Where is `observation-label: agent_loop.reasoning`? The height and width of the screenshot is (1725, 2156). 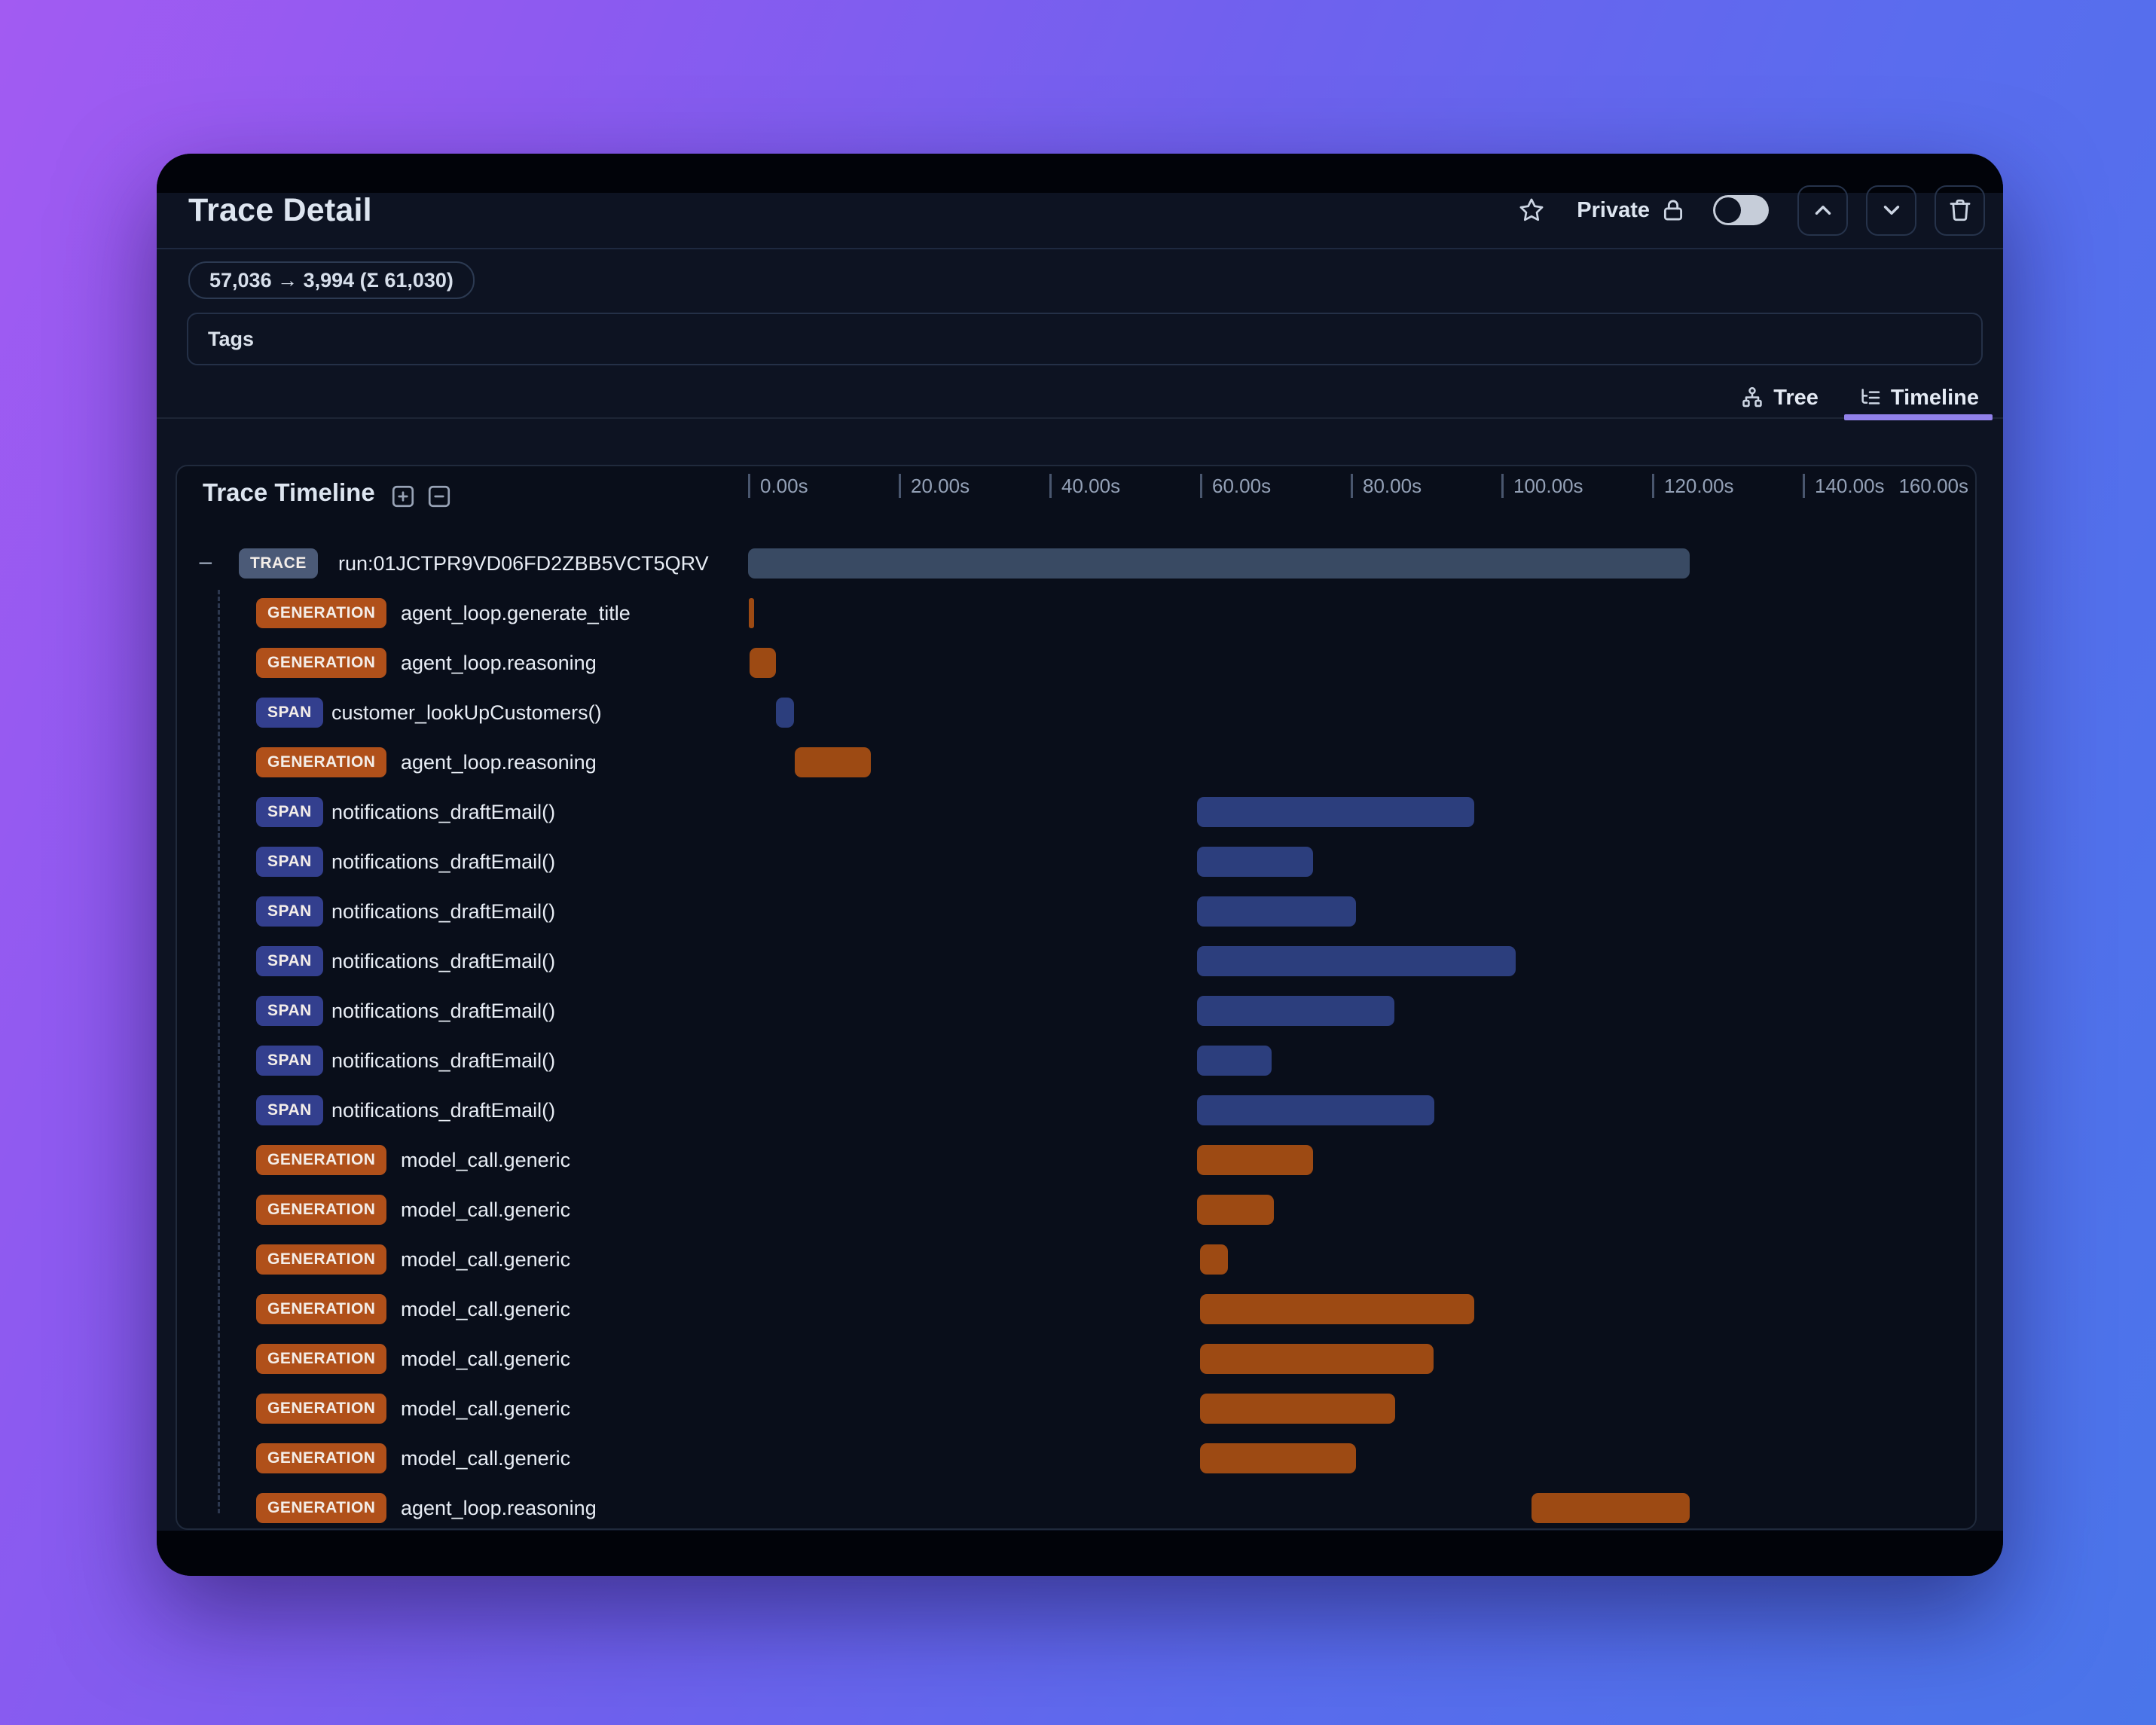
observation-label: agent_loop.reasoning is located at coordinates (499, 662).